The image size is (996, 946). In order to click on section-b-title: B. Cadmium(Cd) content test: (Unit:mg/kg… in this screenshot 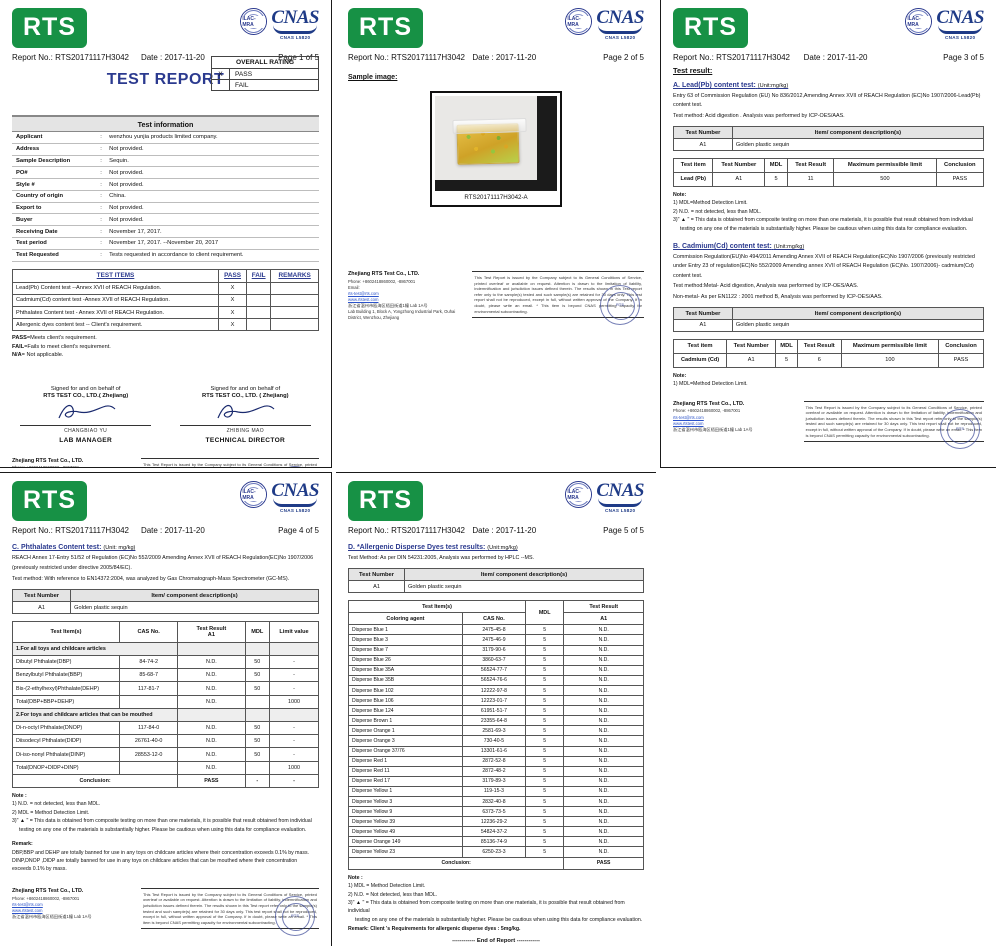, I will do `click(828, 246)`.